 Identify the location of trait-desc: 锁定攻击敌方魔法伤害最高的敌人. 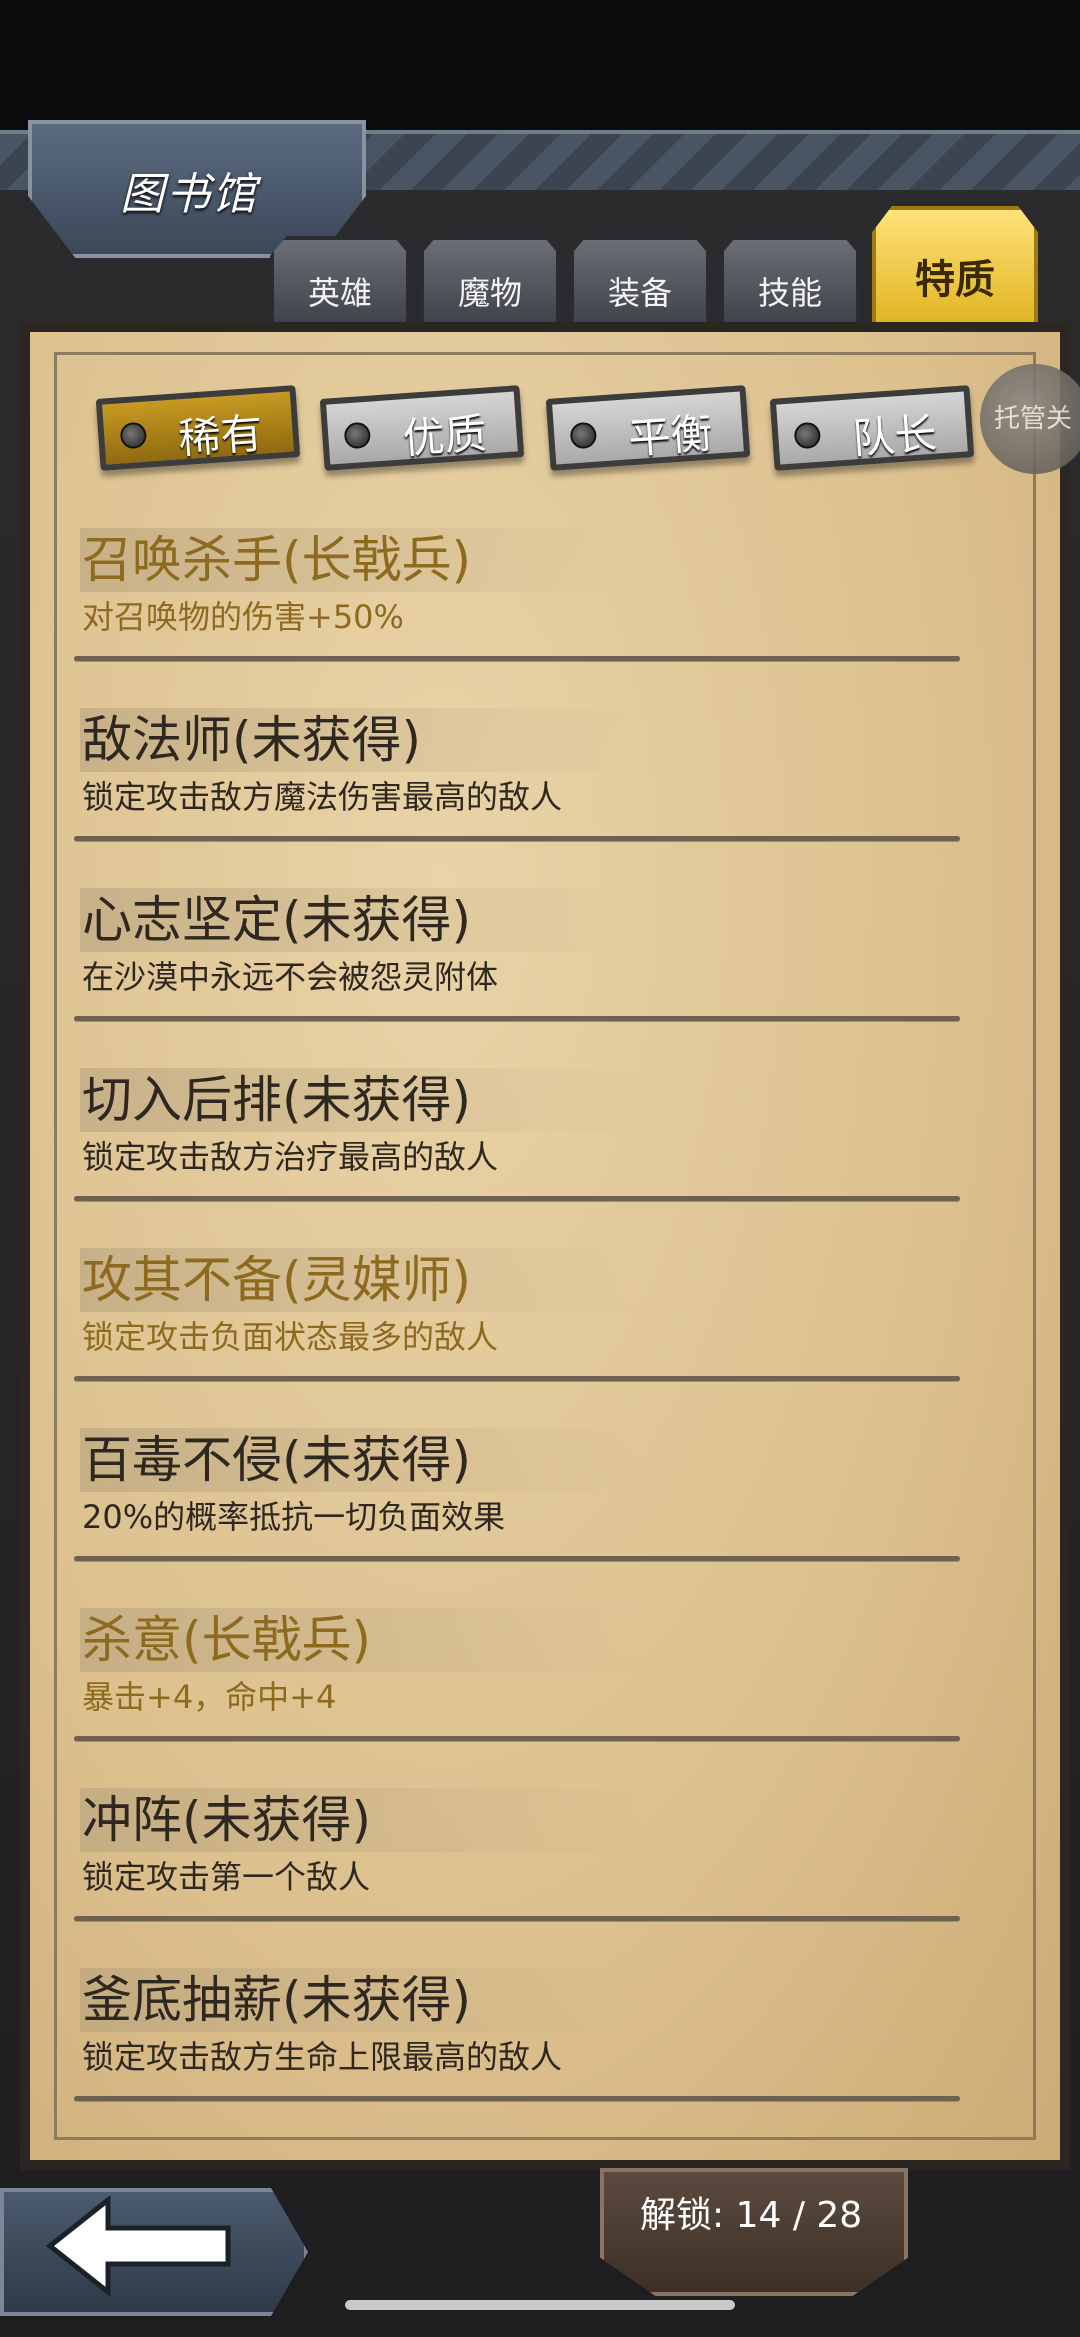
(322, 797).